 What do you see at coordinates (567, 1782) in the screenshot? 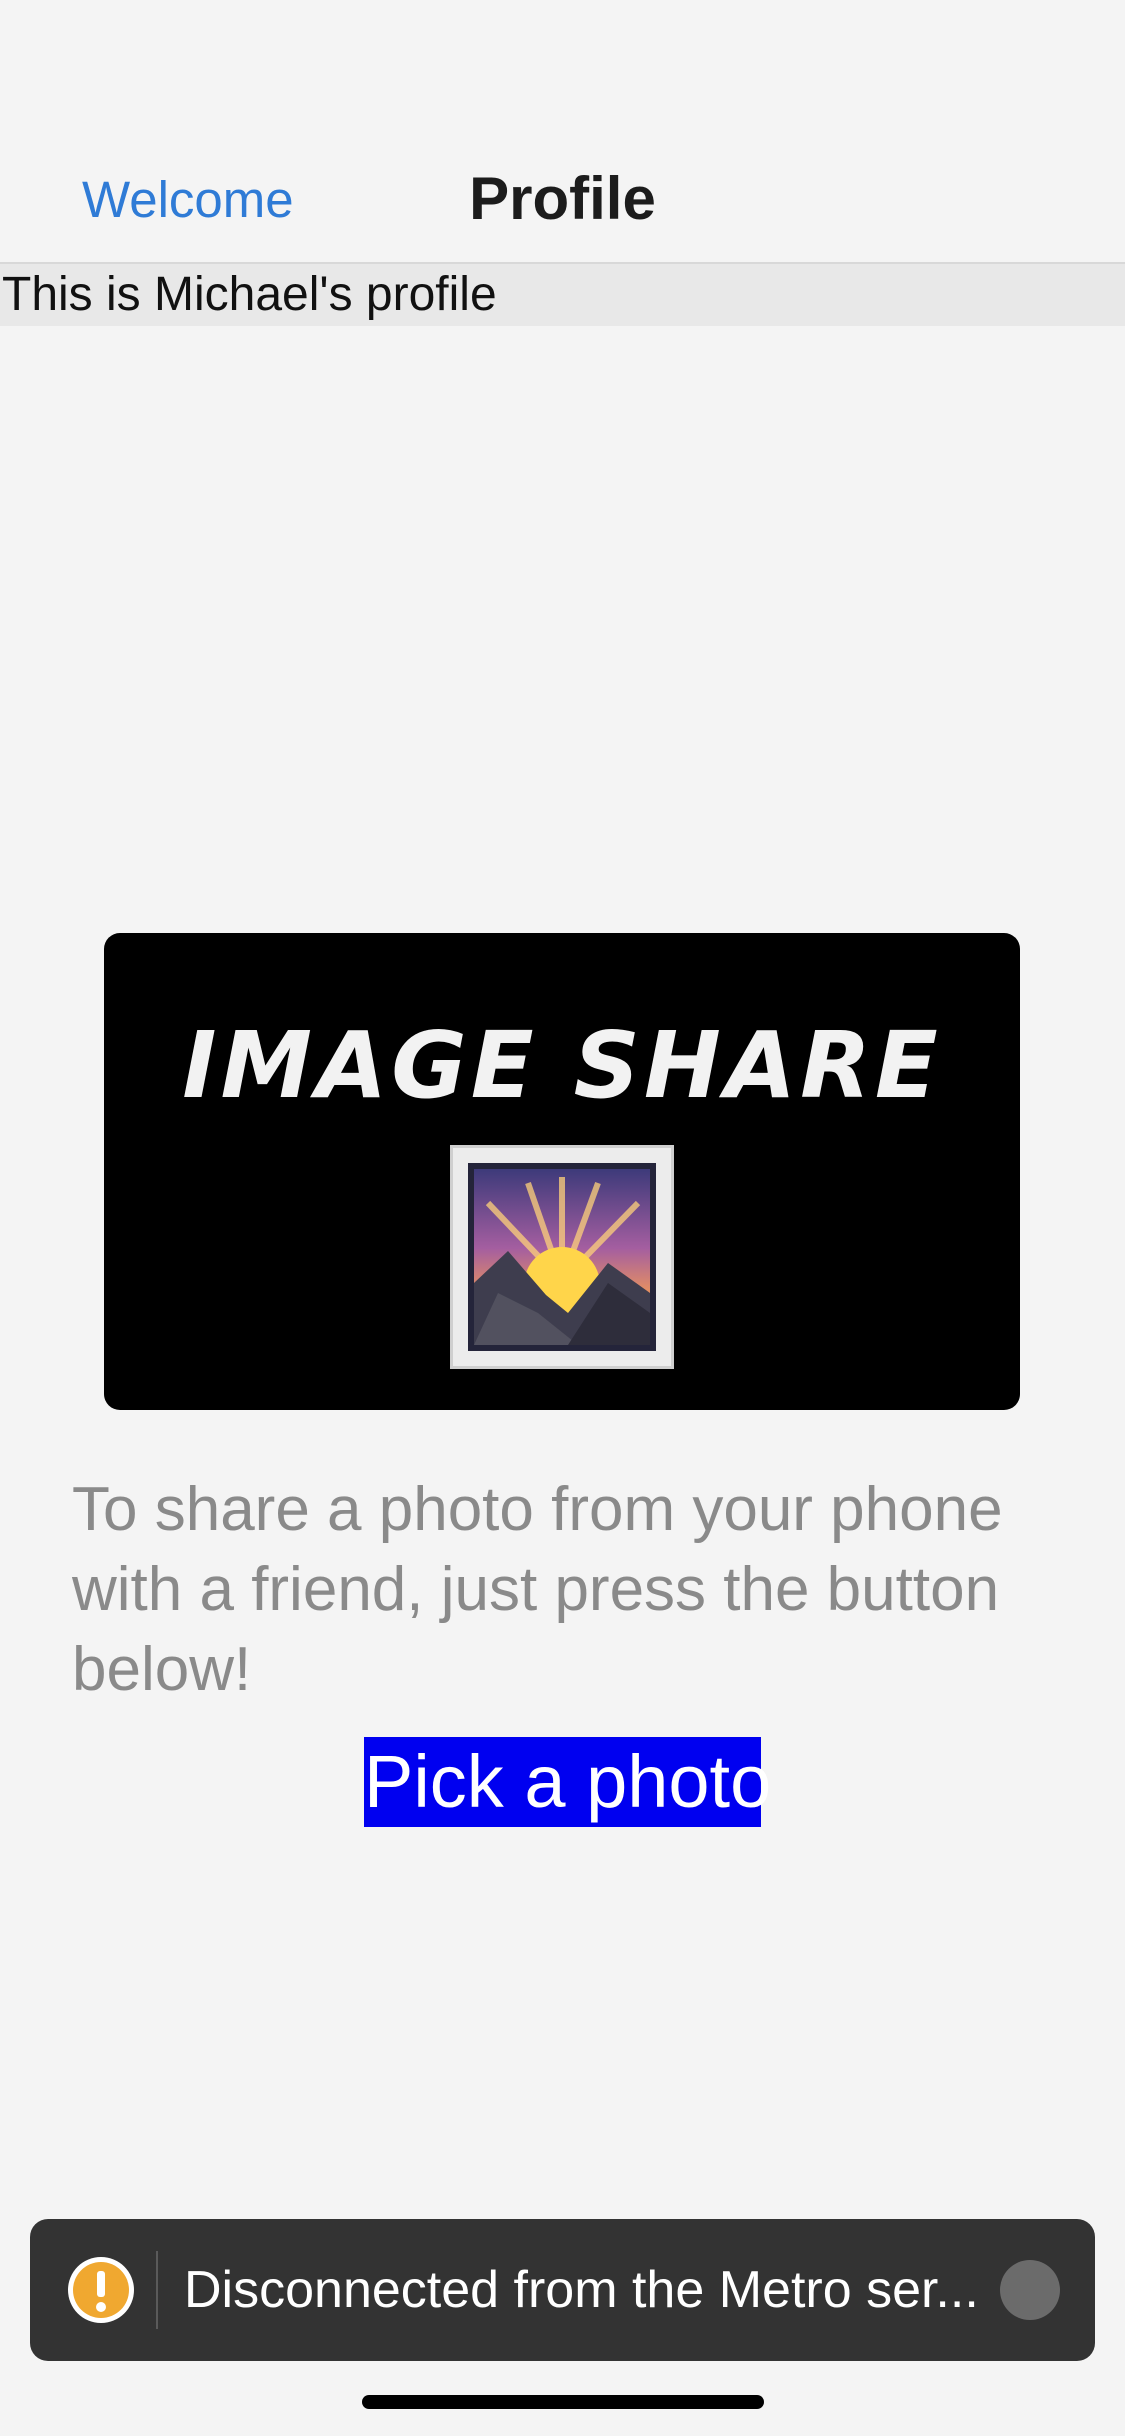
I see `pick-photo-button: Pick a photo` at bounding box center [567, 1782].